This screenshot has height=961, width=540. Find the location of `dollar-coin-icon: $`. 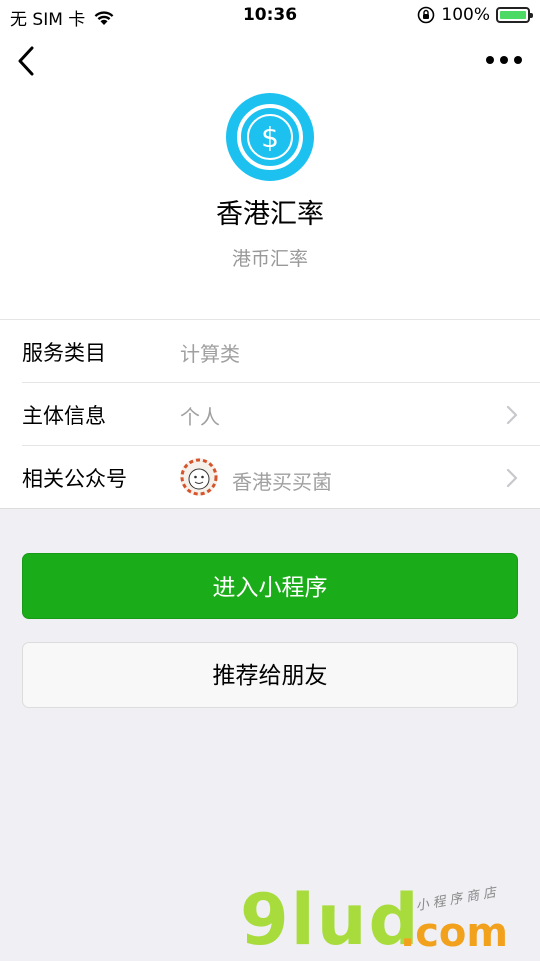

dollar-coin-icon: $ is located at coordinates (270, 137).